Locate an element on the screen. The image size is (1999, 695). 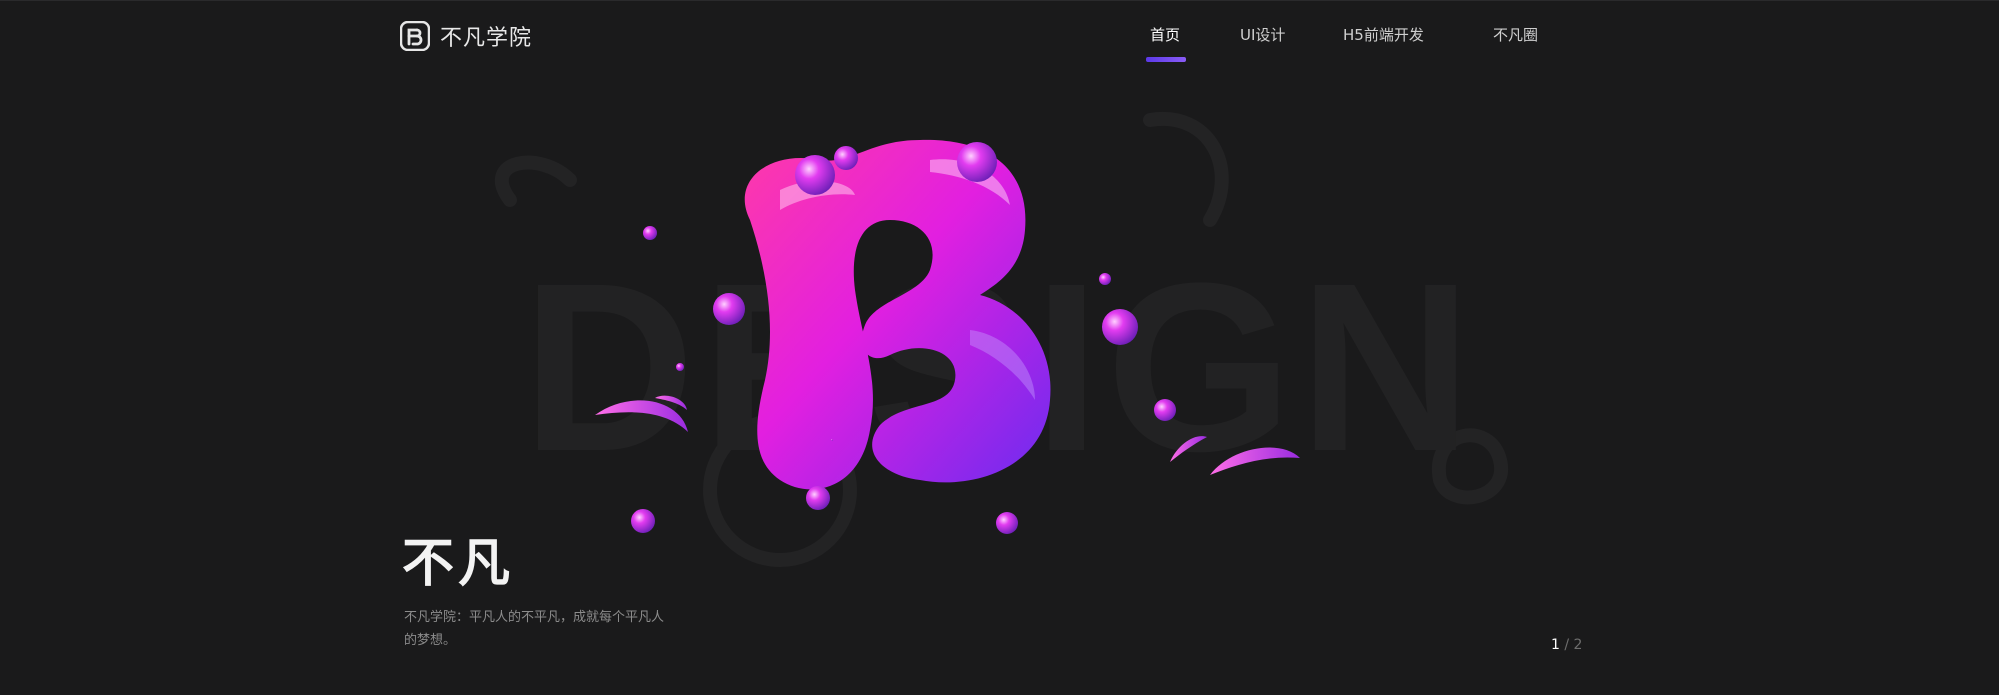
top-border is located at coordinates (999, 0).